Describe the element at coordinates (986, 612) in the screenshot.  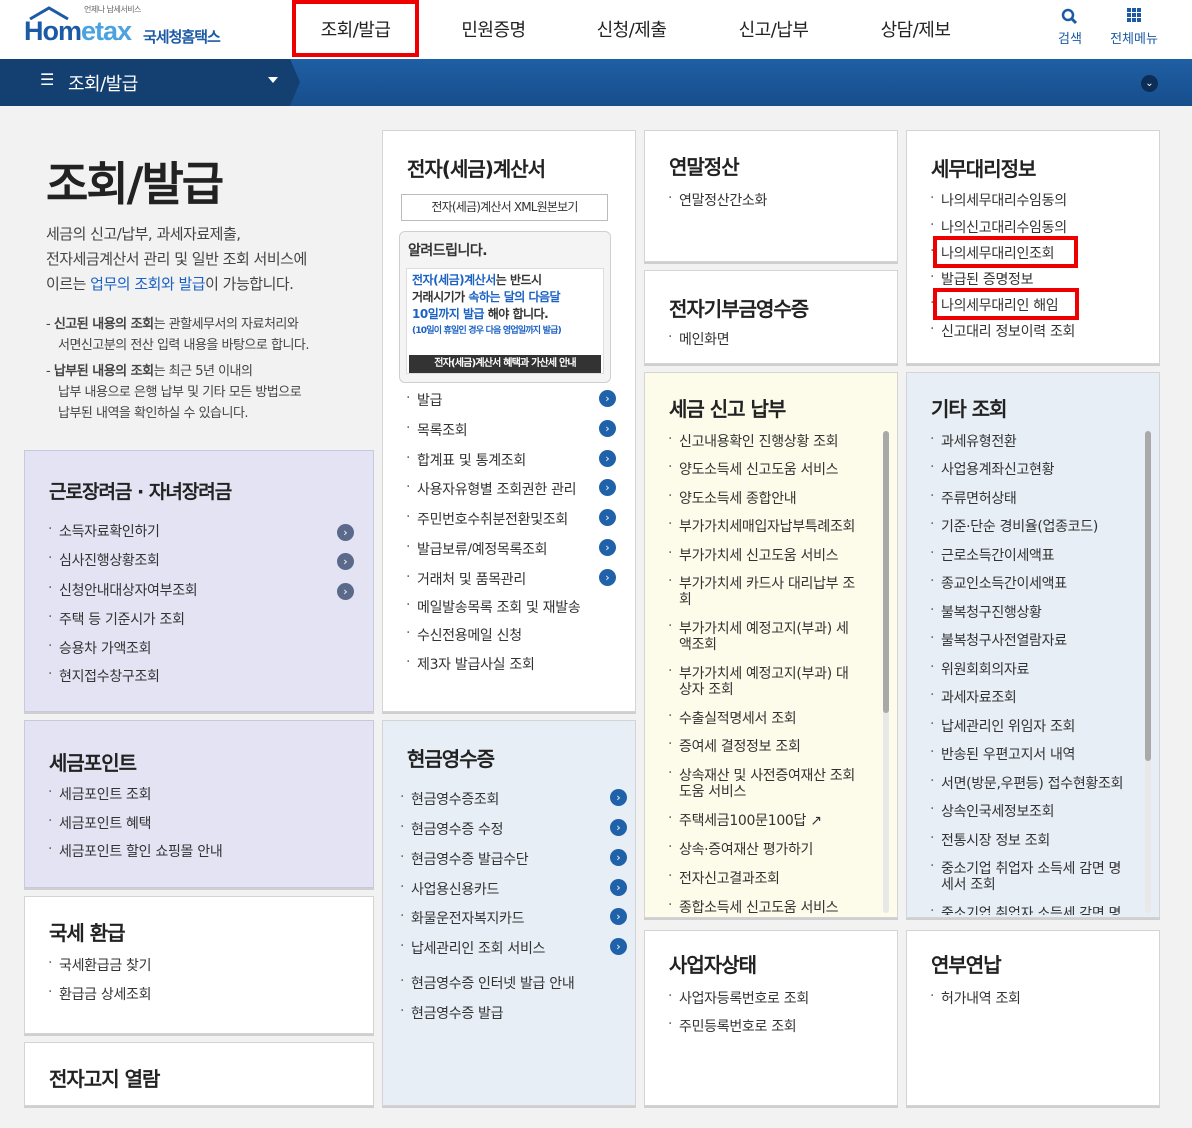
I see `list-item: 불복청구진행상황` at that location.